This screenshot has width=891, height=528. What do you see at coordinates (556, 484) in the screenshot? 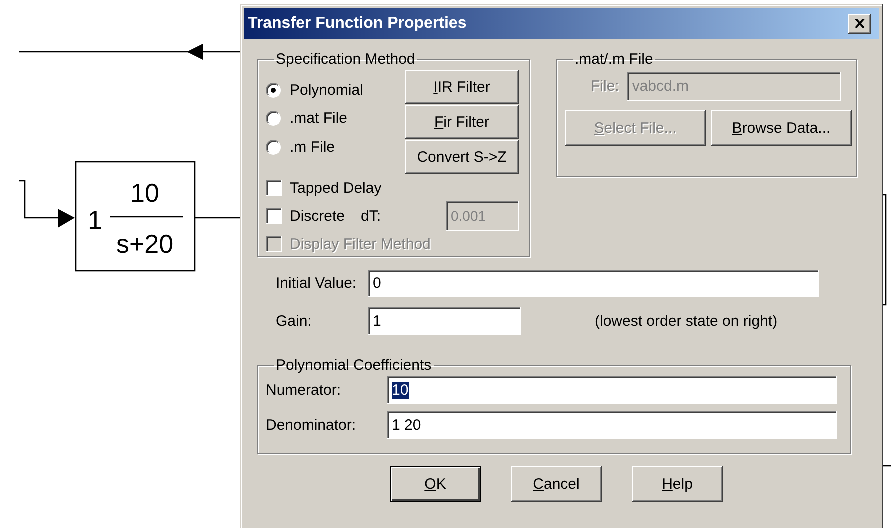
I see `dialog-button: Cancel` at bounding box center [556, 484].